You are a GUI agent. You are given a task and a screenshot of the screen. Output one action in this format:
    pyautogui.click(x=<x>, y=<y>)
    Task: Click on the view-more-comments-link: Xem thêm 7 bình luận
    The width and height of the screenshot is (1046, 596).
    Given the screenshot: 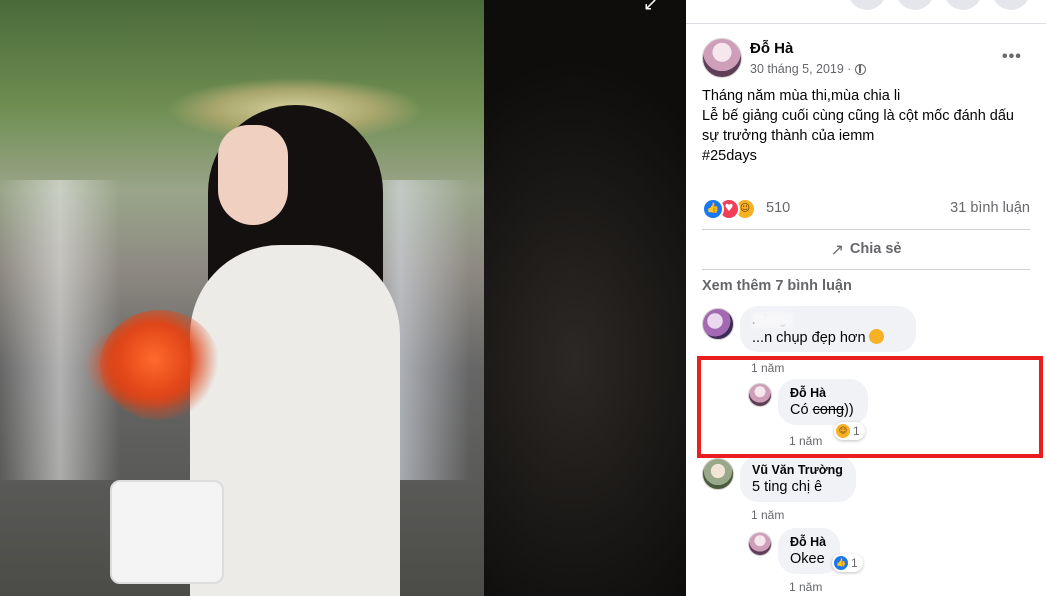 What is the action you would take?
    pyautogui.click(x=777, y=286)
    